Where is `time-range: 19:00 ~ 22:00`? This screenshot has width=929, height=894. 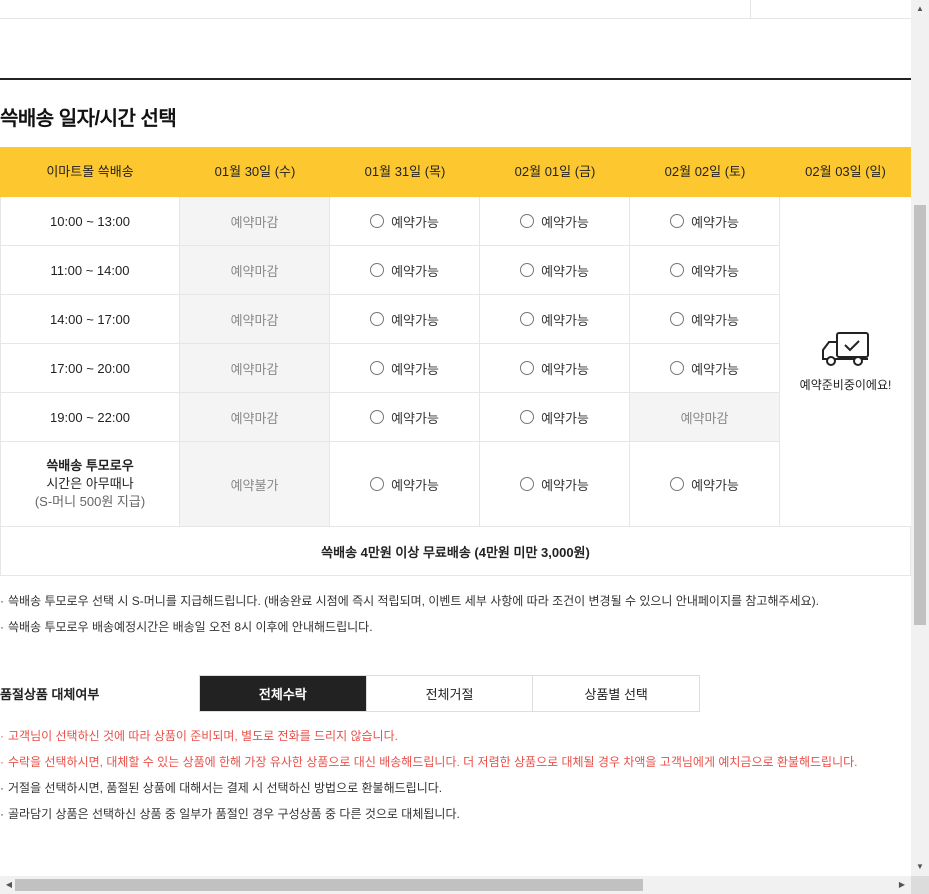
time-range: 19:00 ~ 22:00 is located at coordinates (90, 417).